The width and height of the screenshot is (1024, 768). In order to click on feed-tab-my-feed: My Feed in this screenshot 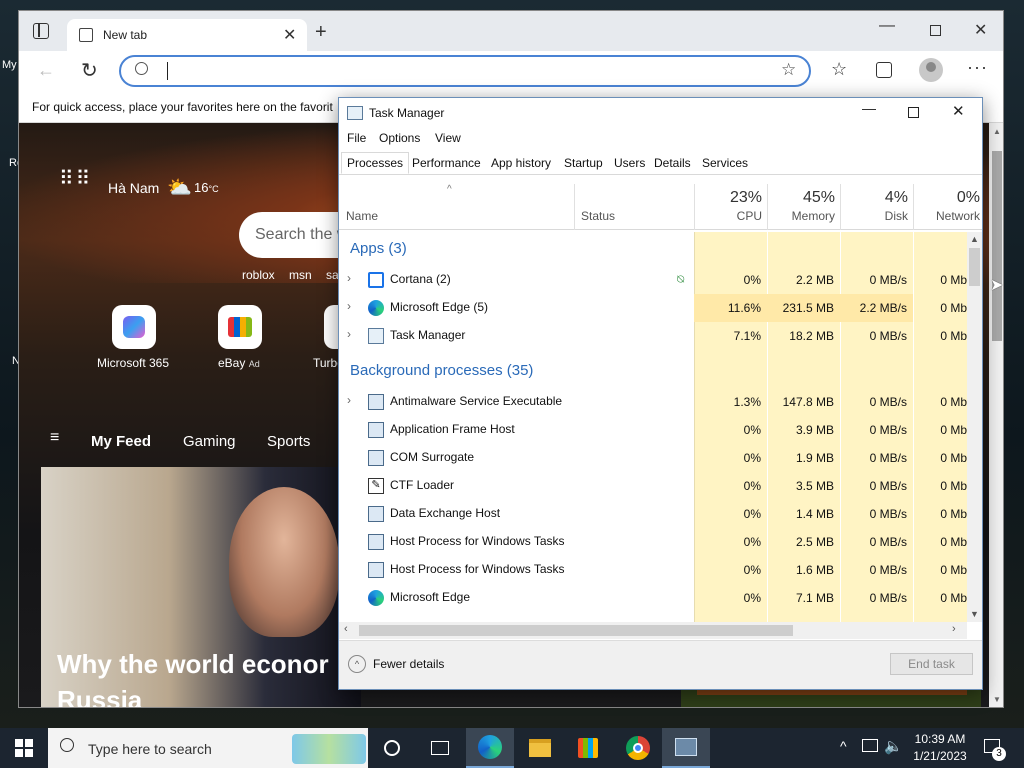, I will do `click(121, 441)`.